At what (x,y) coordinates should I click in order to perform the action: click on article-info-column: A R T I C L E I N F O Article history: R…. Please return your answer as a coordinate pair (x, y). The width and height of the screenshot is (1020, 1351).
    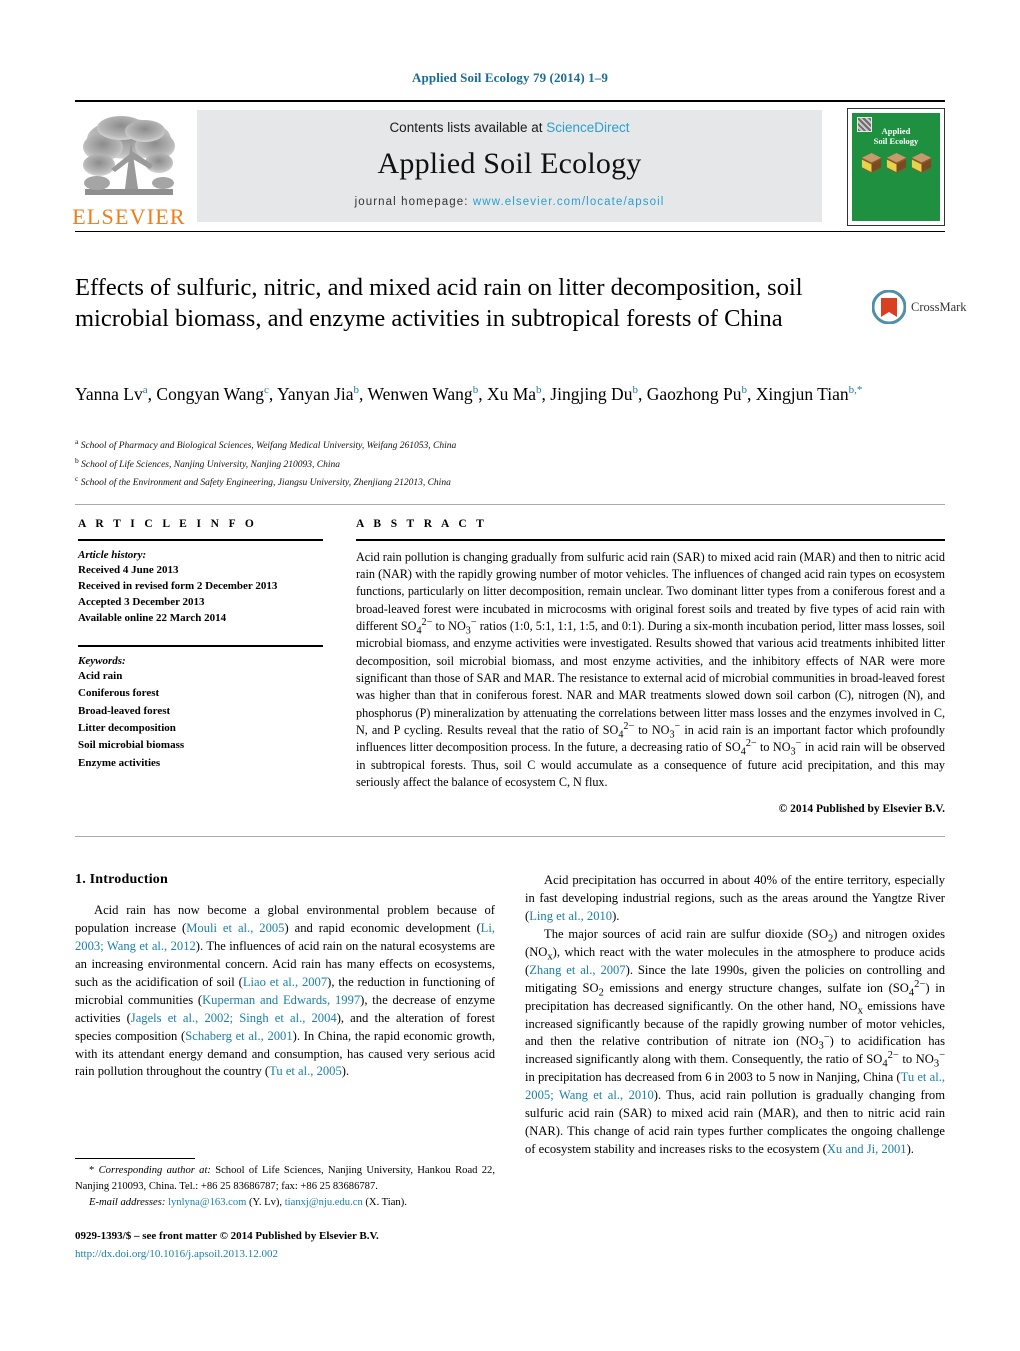
    Looking at the image, I should click on (200, 645).